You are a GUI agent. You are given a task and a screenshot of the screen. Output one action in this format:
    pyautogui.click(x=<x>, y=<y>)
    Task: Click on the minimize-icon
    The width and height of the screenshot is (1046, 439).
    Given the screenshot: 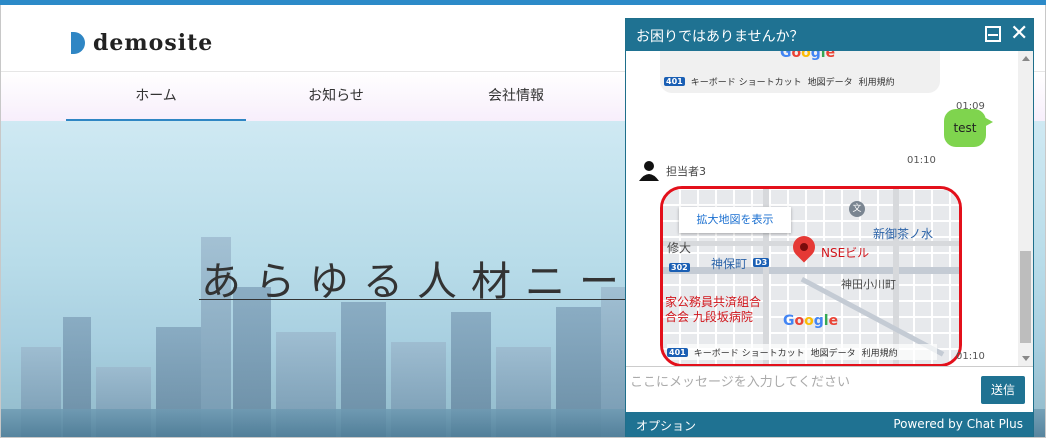 What is the action you would take?
    pyautogui.click(x=993, y=34)
    